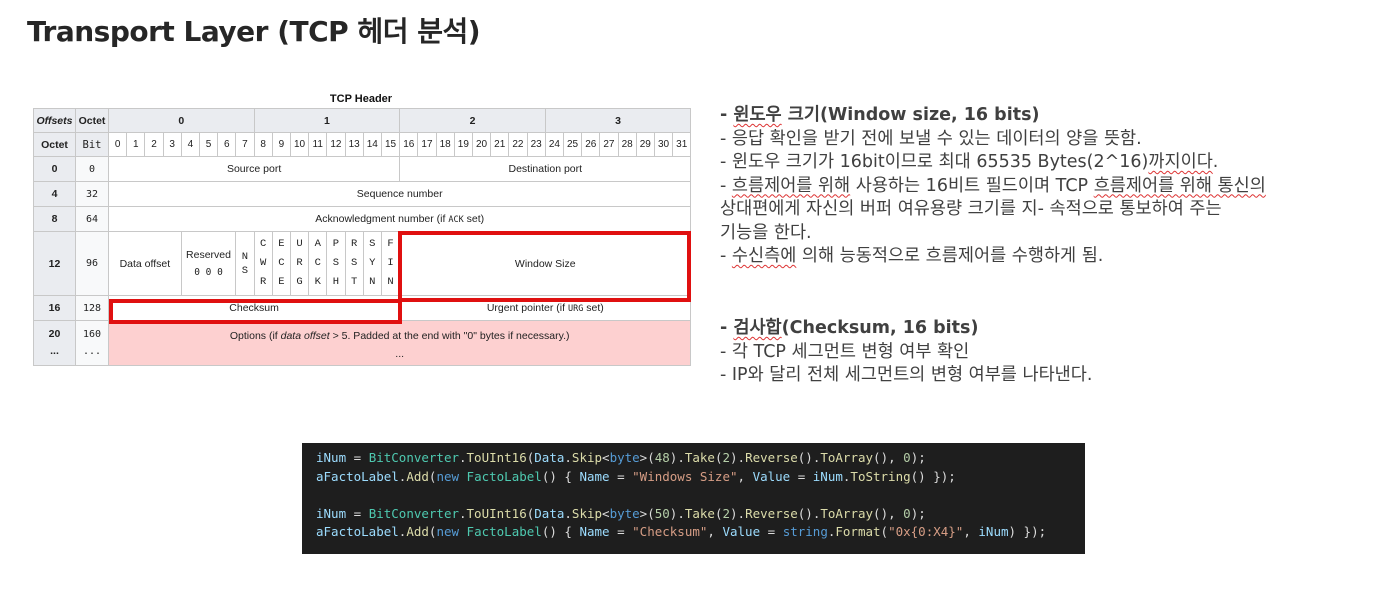 The height and width of the screenshot is (593, 1398). I want to click on tcp-flag-letter: U, so click(299, 244).